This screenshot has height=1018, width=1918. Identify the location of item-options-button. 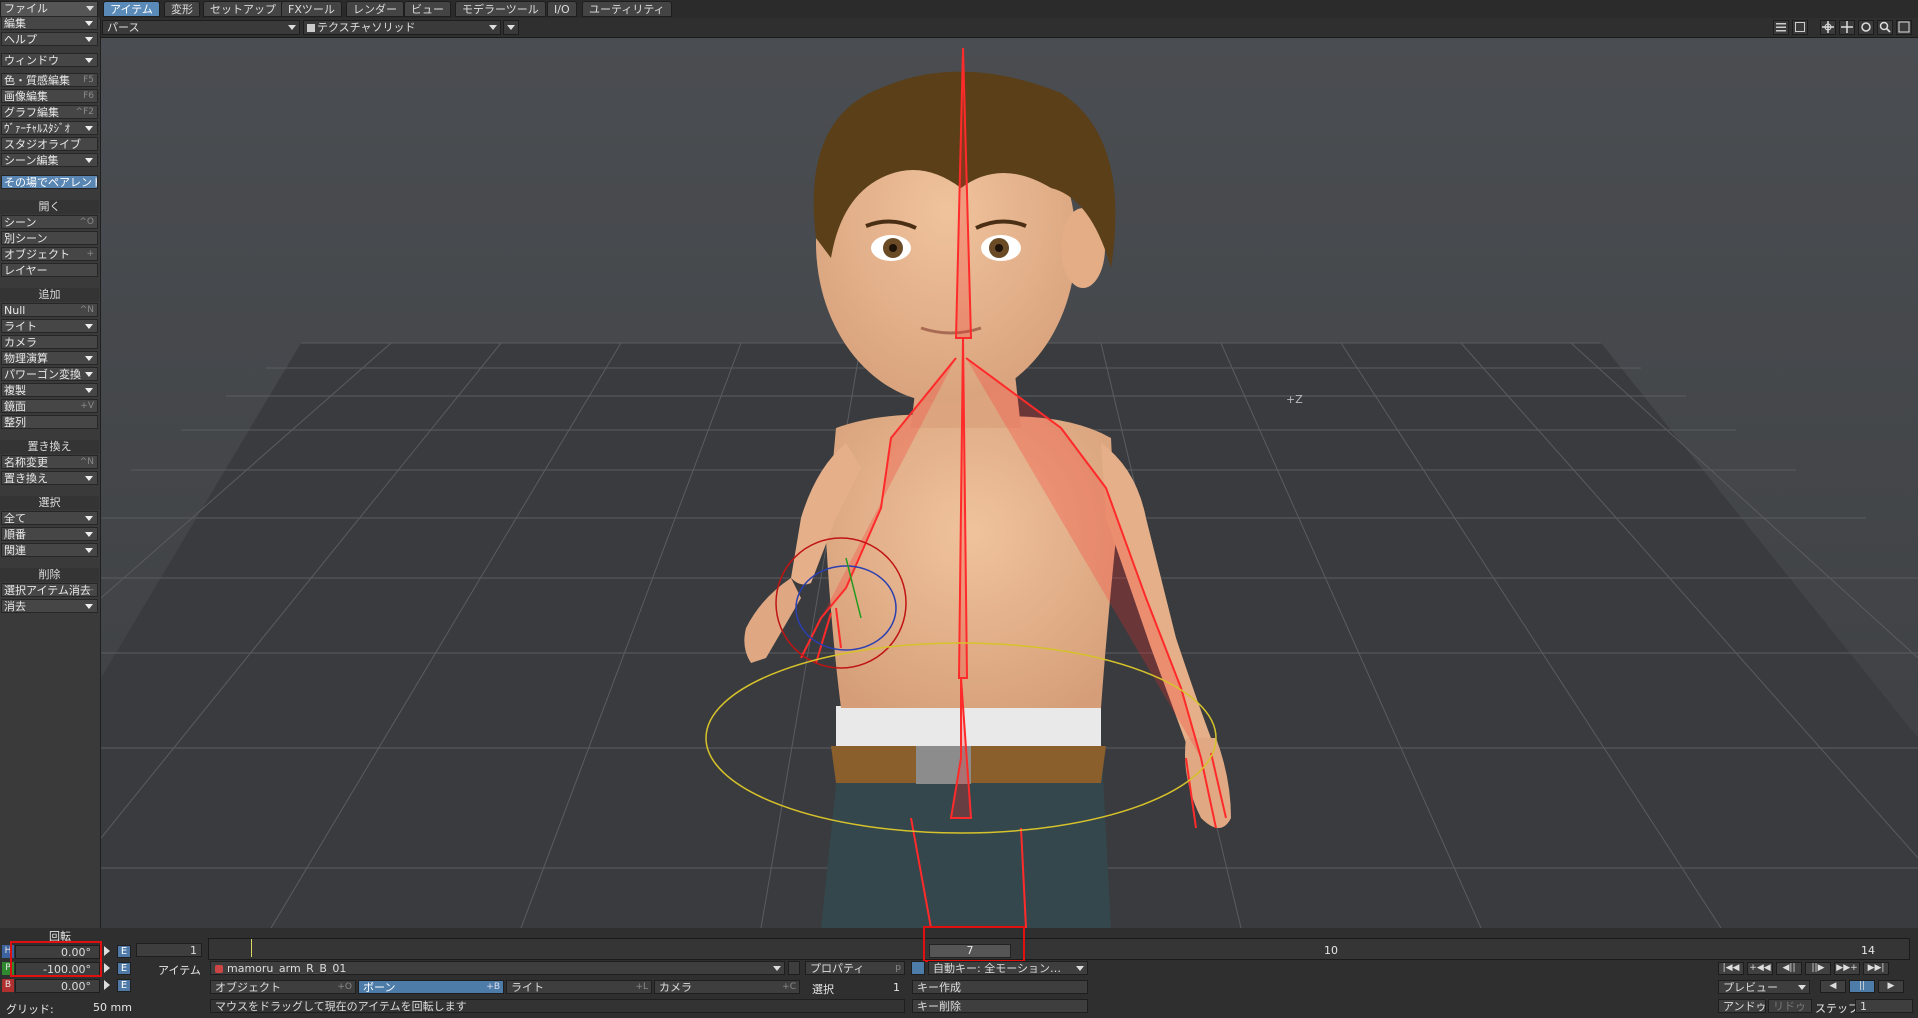
(794, 968).